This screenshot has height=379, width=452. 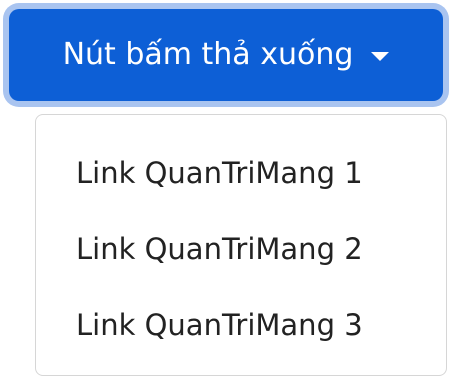 What do you see at coordinates (380, 56) in the screenshot?
I see `caret-down-icon` at bounding box center [380, 56].